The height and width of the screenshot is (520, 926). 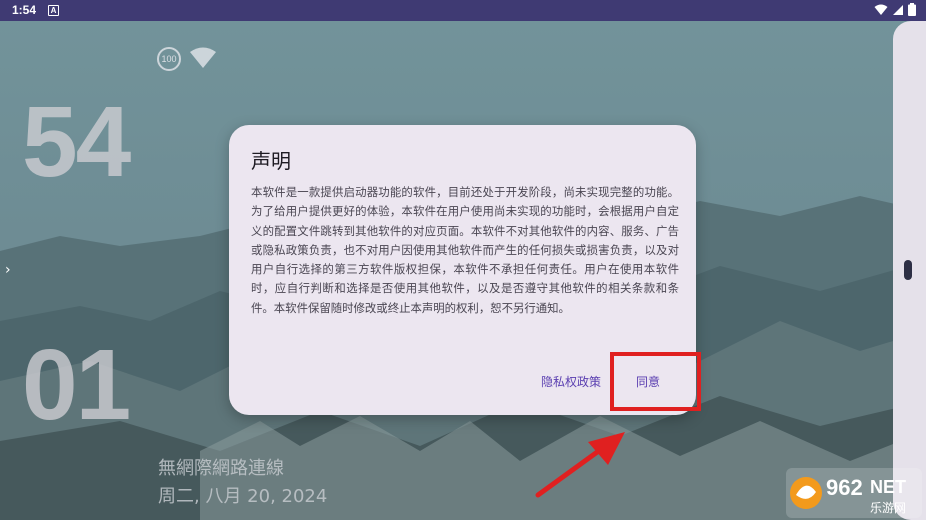 What do you see at coordinates (463, 10) in the screenshot?
I see `status-bar: 1:54 A` at bounding box center [463, 10].